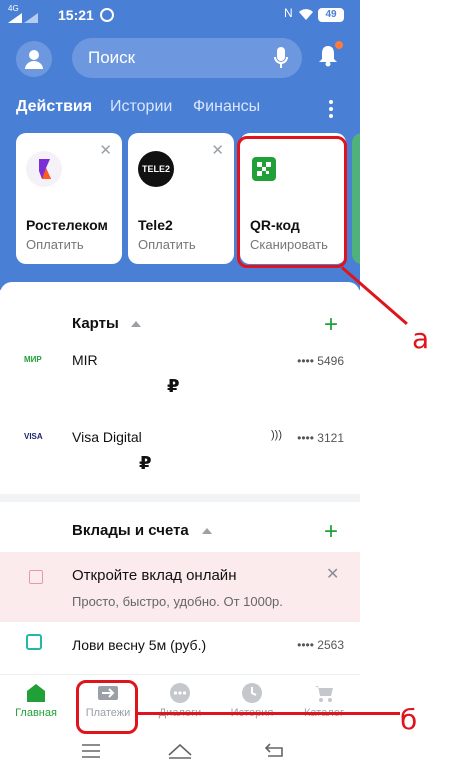 The width and height of the screenshot is (474, 772). Describe the element at coordinates (36, 713) in the screenshot. I see `nav-label: Главная` at that location.